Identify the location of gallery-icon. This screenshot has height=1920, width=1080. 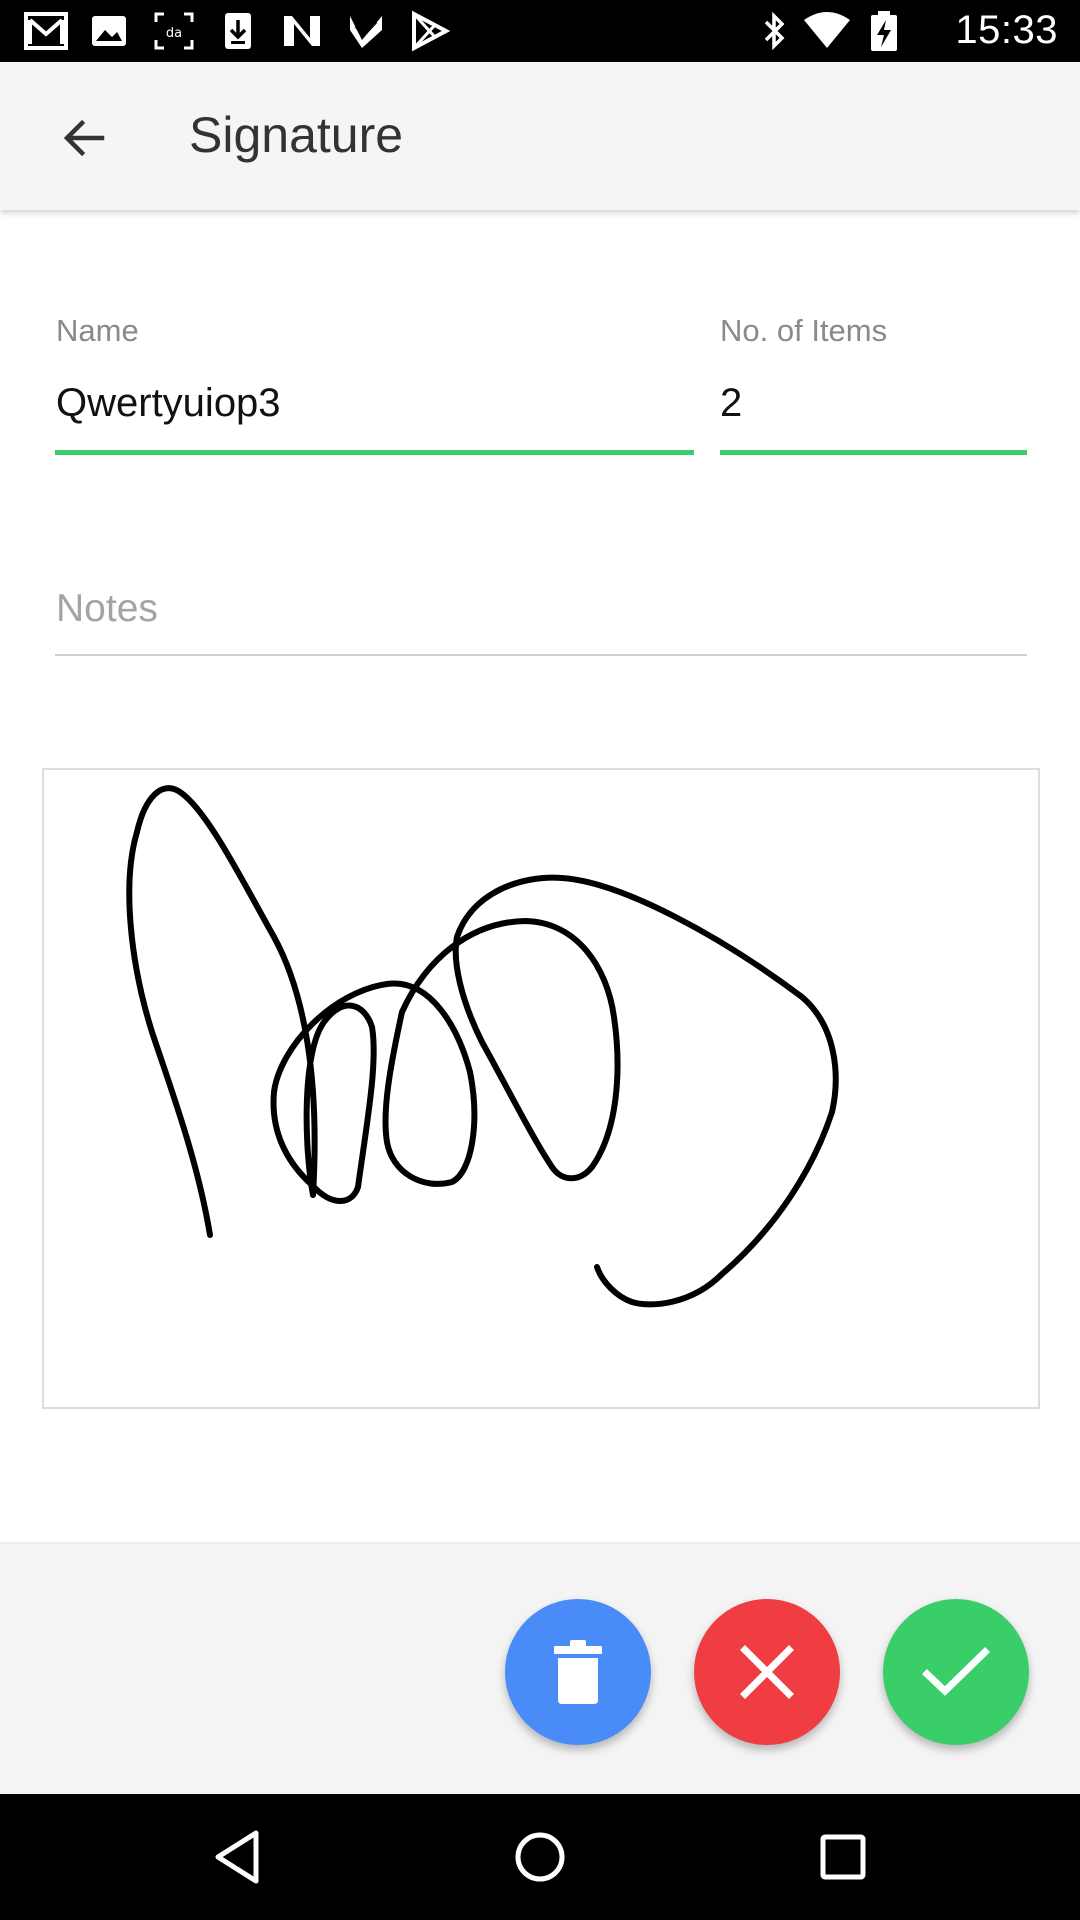
(109, 31).